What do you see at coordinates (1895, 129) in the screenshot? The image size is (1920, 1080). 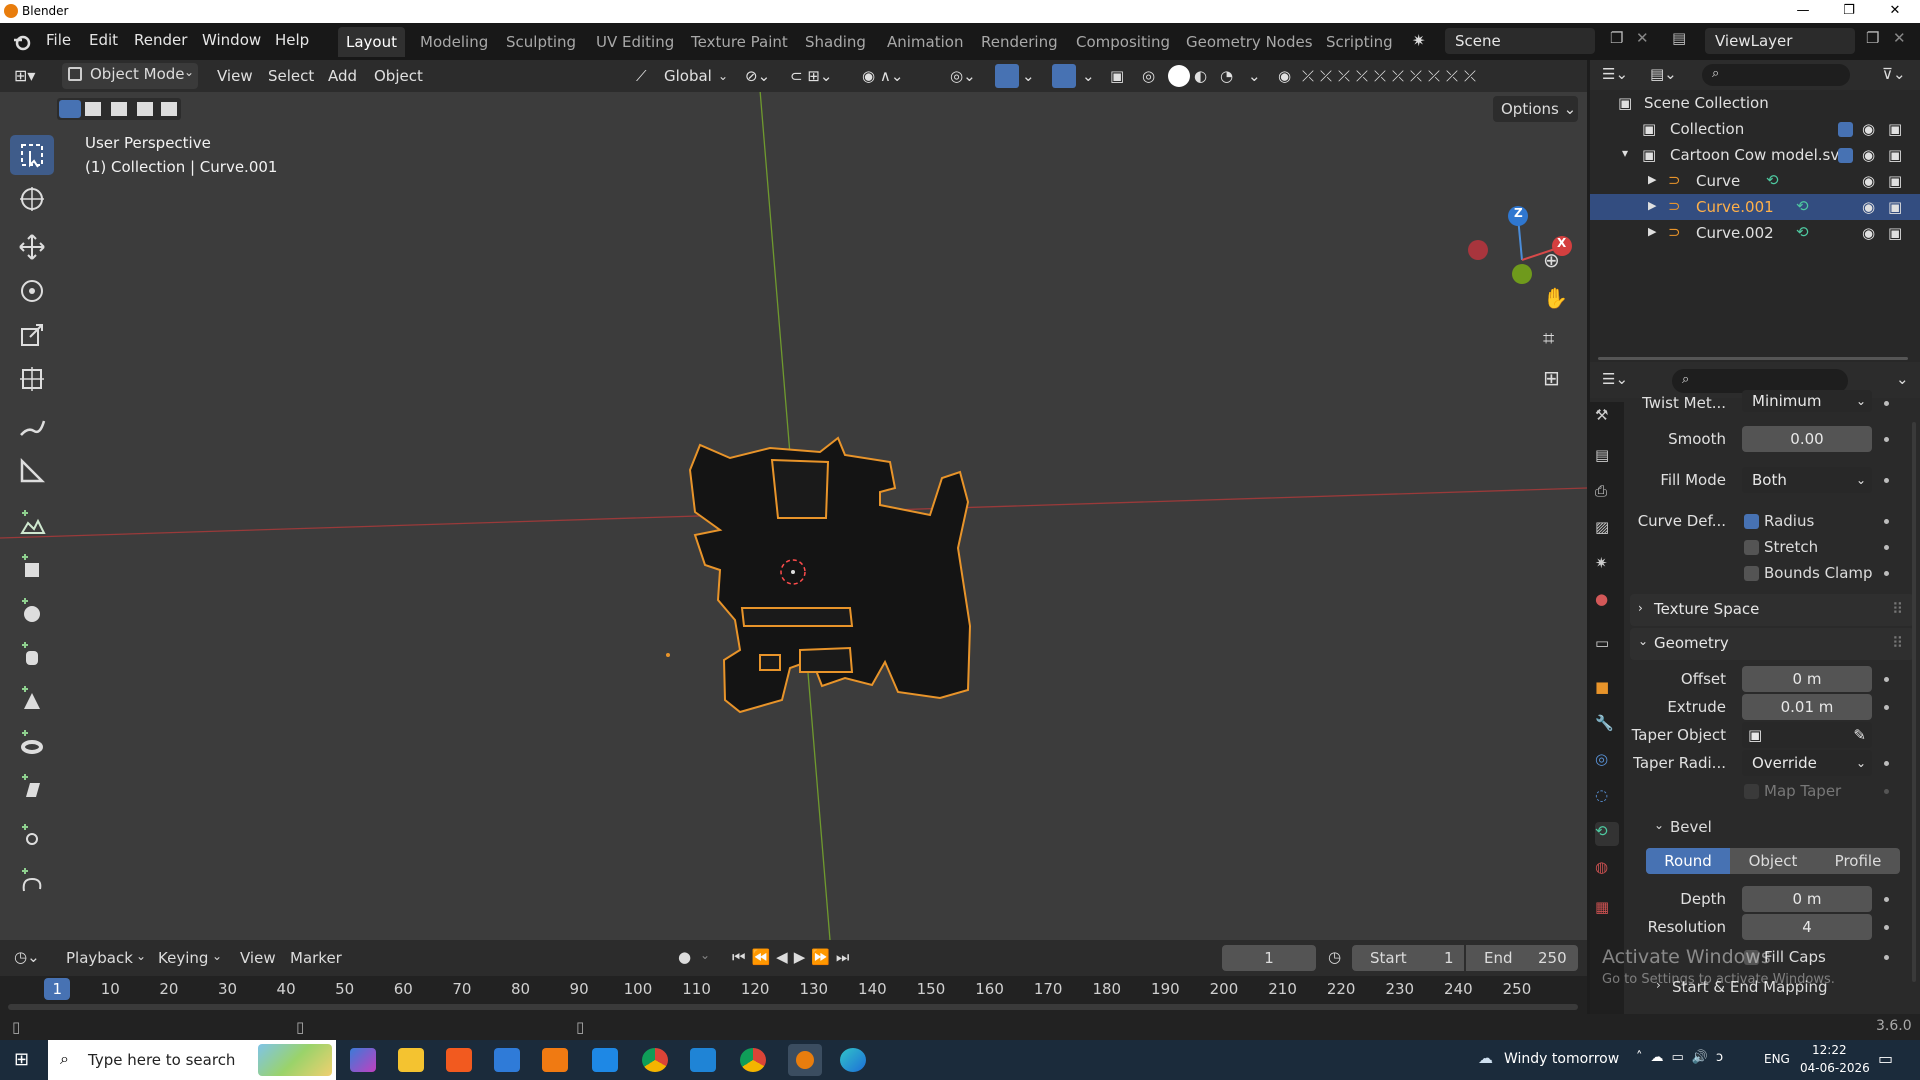 I see `camera-icon: ▣` at bounding box center [1895, 129].